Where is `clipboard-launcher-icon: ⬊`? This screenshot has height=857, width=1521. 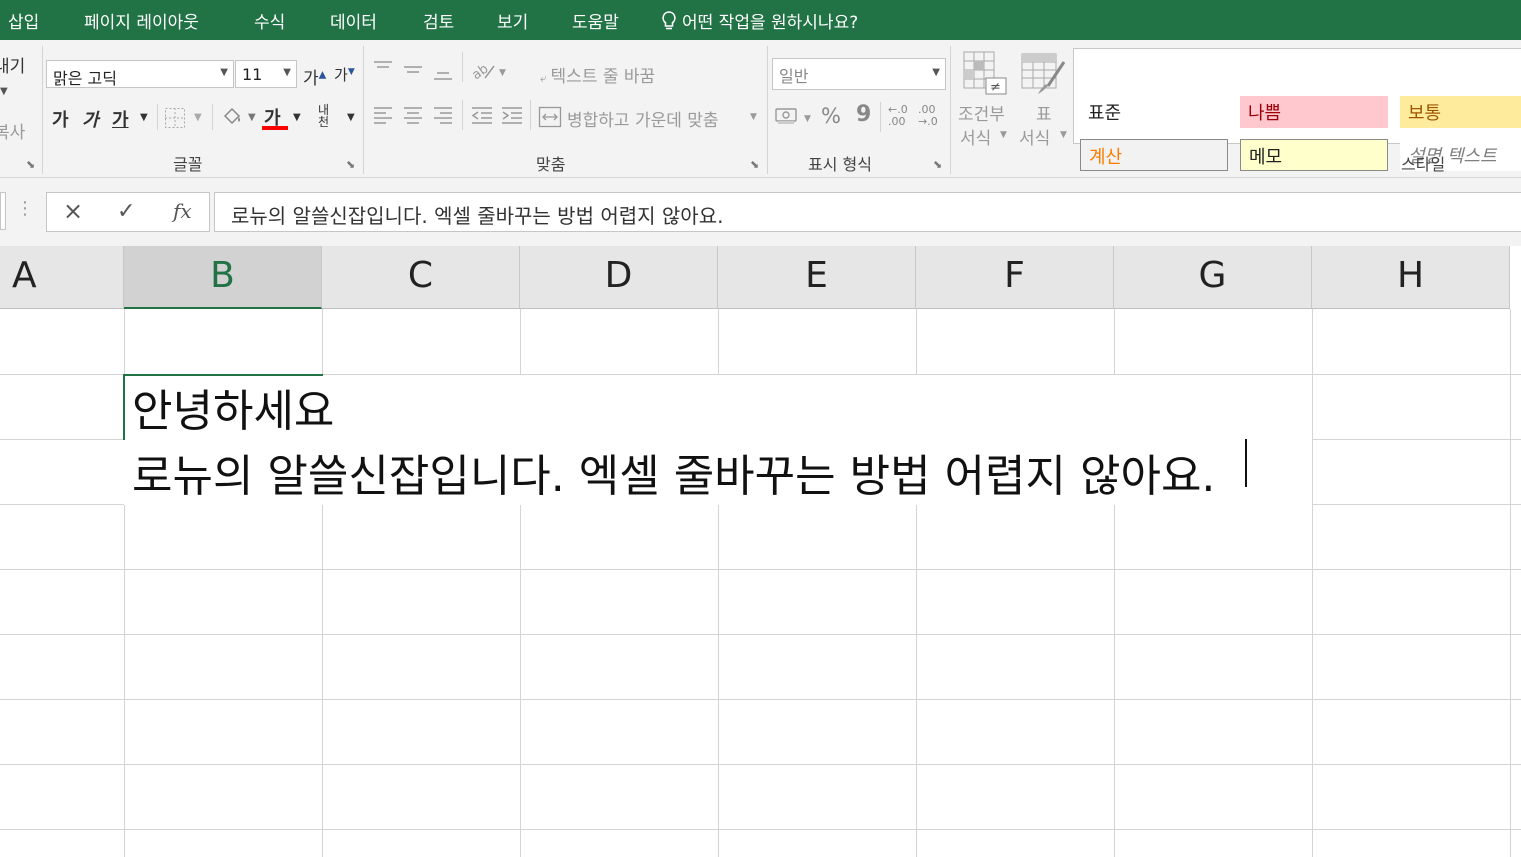
clipboard-launcher-icon: ⬊ is located at coordinates (30, 164).